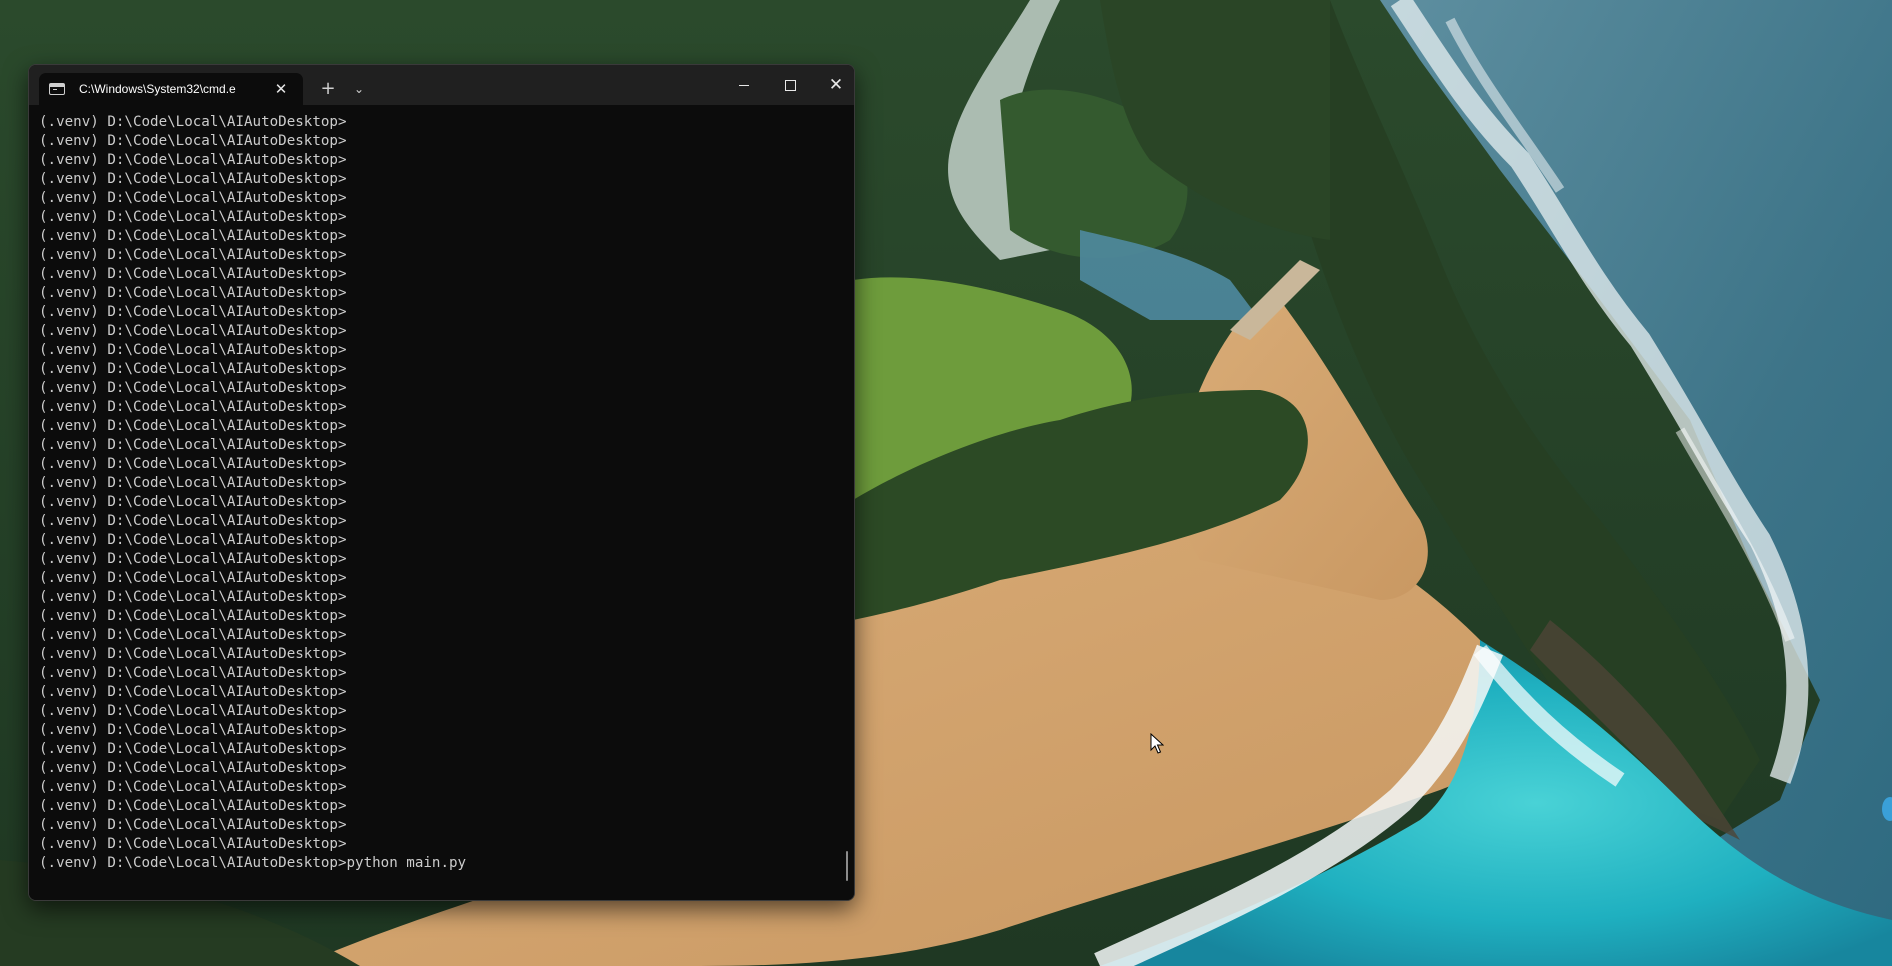  I want to click on tab-close-icon: ✕, so click(281, 89).